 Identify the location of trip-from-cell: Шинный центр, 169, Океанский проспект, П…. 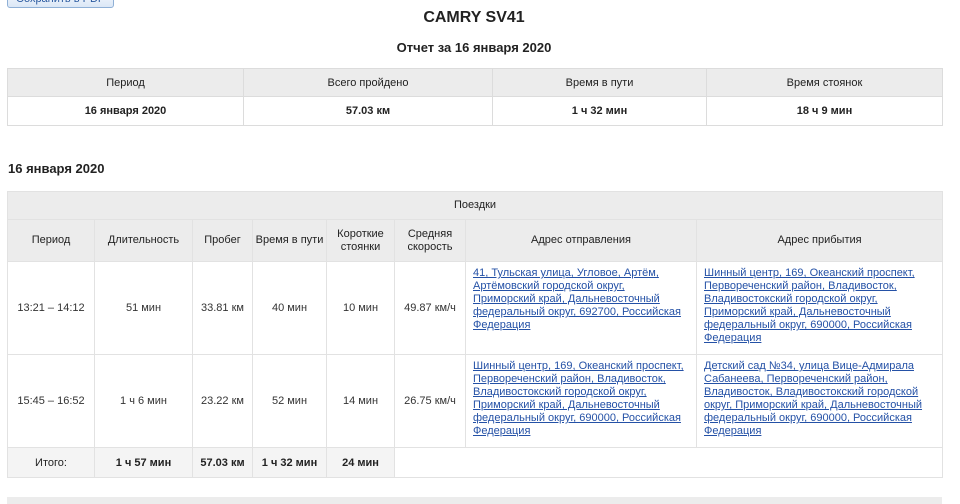
(581, 401).